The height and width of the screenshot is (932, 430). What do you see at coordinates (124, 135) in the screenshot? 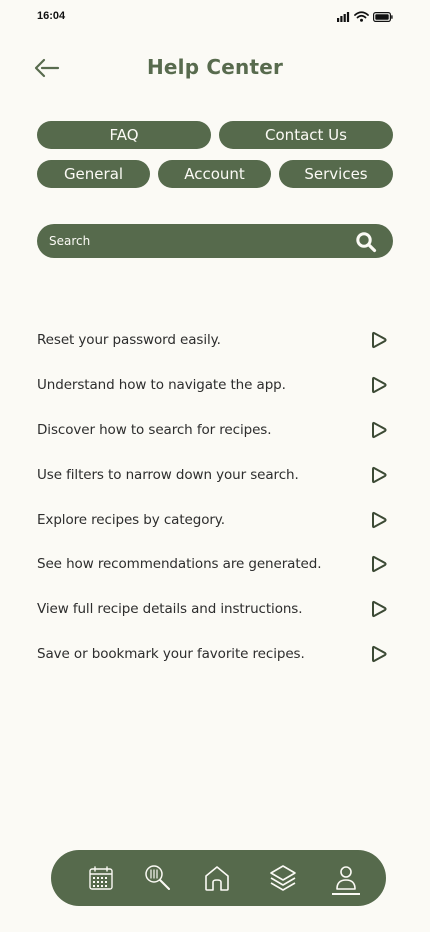
I see `tab-faq: FAQ` at bounding box center [124, 135].